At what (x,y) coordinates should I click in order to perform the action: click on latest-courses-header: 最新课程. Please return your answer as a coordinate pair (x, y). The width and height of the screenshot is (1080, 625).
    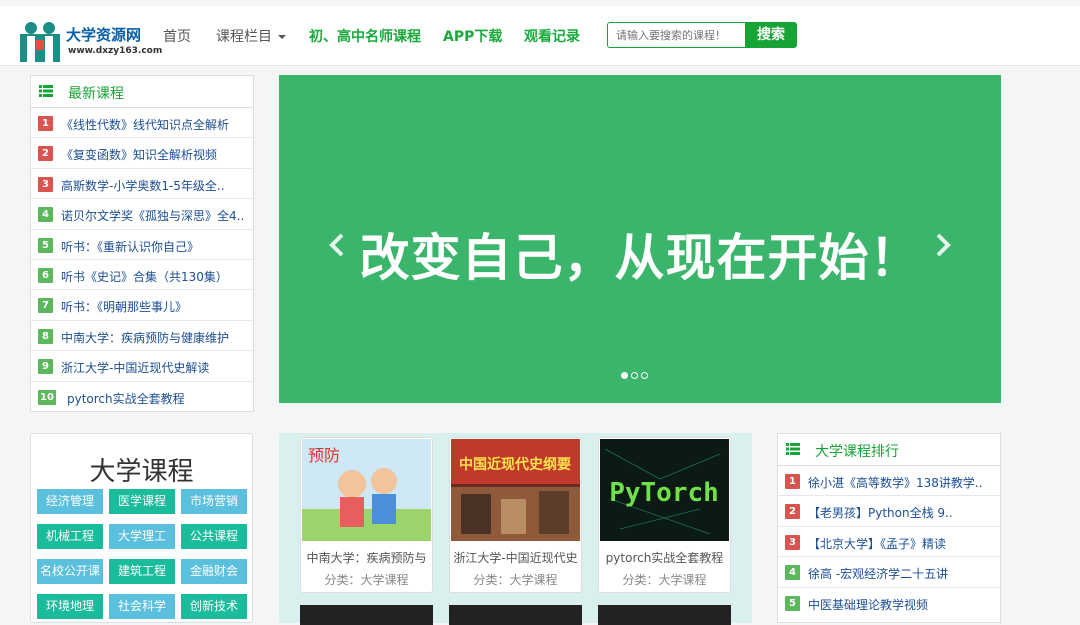
    Looking at the image, I should click on (142, 92).